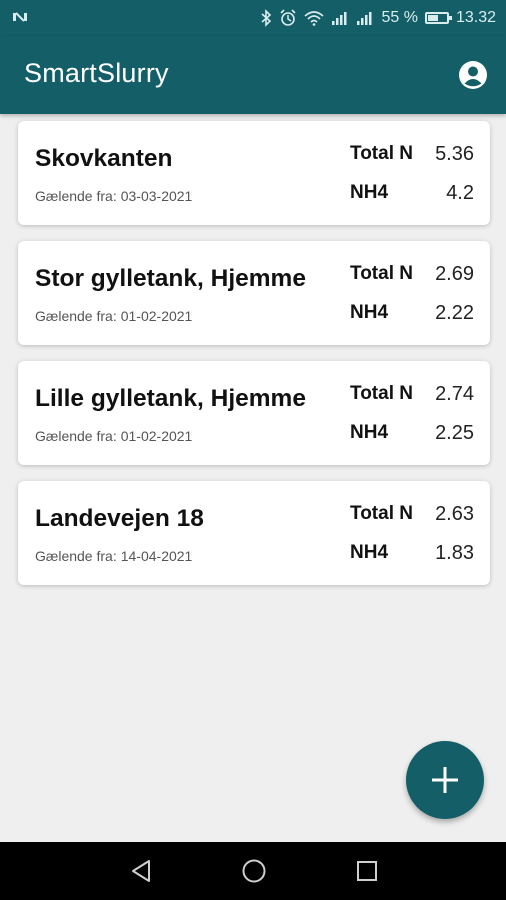  What do you see at coordinates (314, 18) in the screenshot?
I see `wifi-icon` at bounding box center [314, 18].